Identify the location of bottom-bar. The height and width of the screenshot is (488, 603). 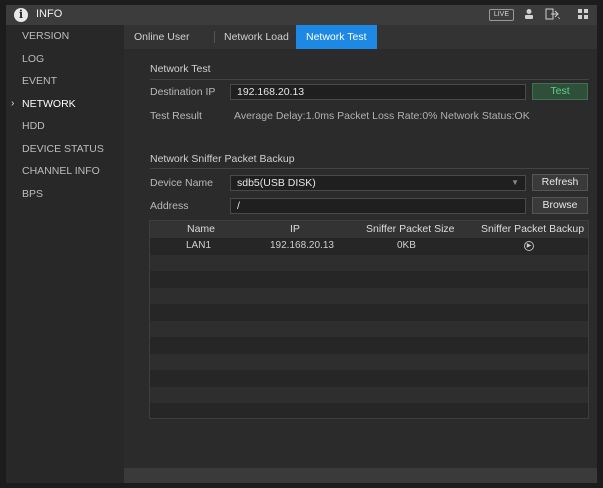
(360, 475).